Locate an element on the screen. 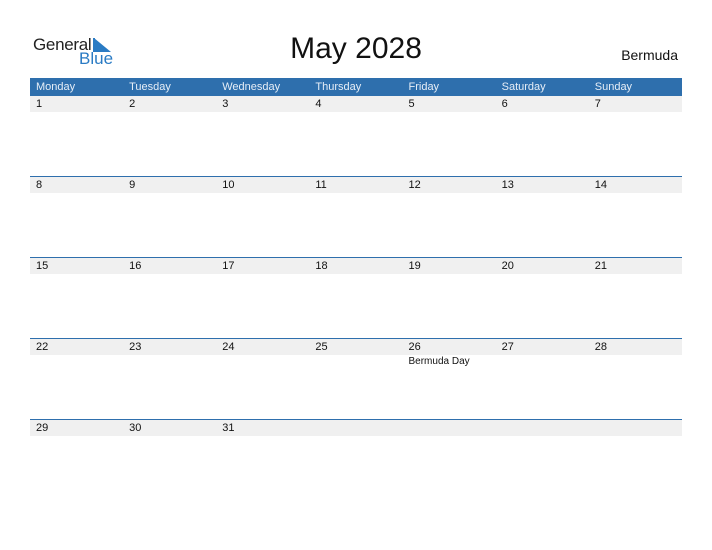 Image resolution: width=712 pixels, height=550 pixels. day-cell: 18 is located at coordinates (355, 266).